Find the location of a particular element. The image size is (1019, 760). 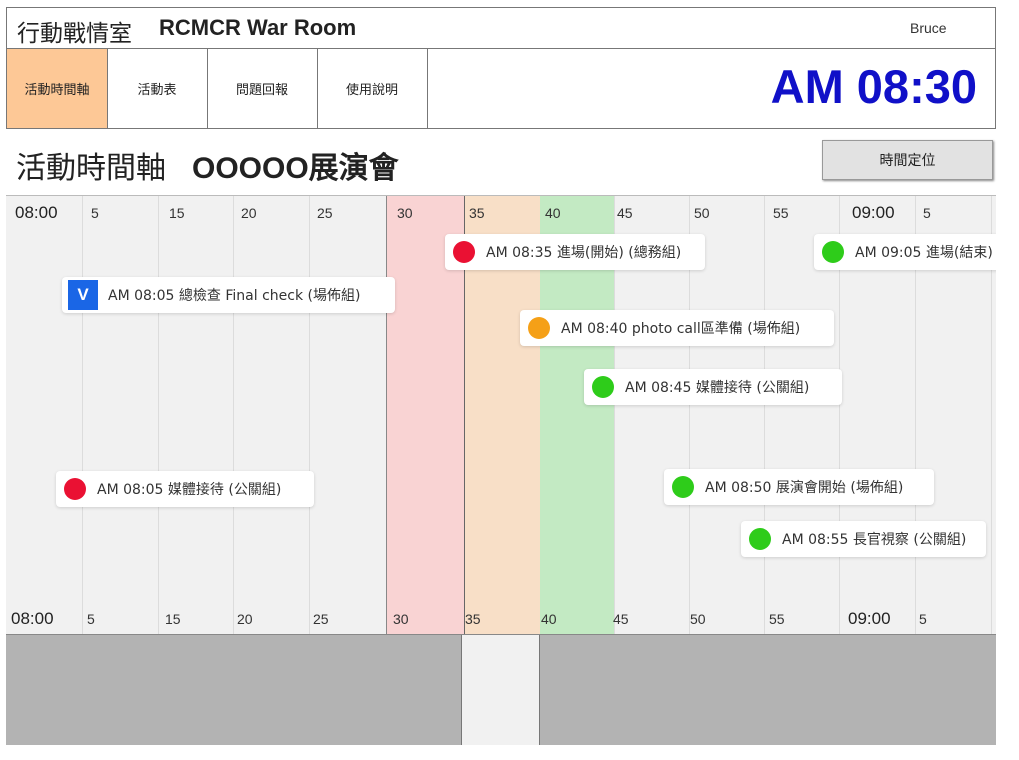

tick-label-bottom: 20 is located at coordinates (245, 619).